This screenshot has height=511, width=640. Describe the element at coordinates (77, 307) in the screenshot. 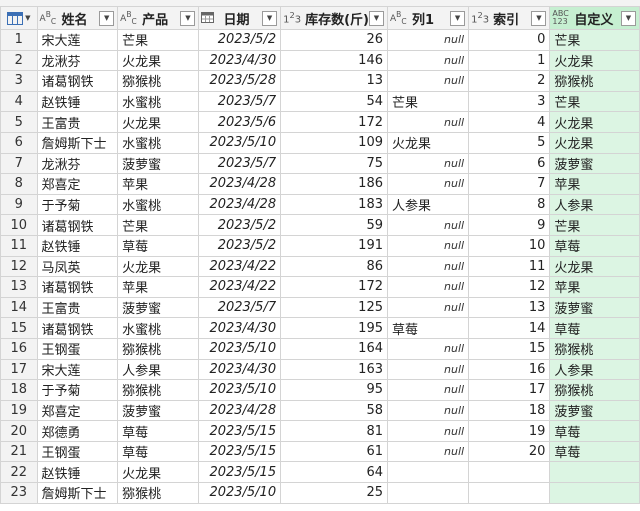

I see `cell-name: 王富贵` at that location.